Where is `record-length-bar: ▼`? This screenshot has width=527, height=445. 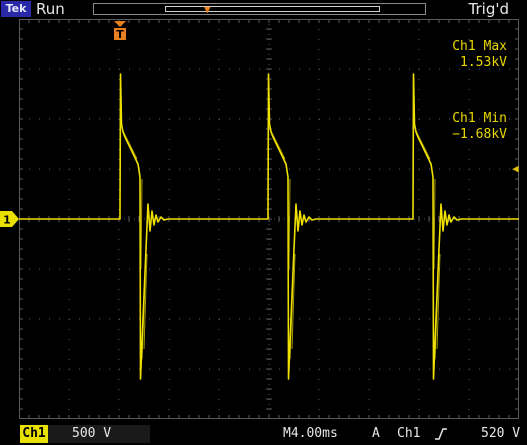 record-length-bar: ▼ is located at coordinates (259, 9).